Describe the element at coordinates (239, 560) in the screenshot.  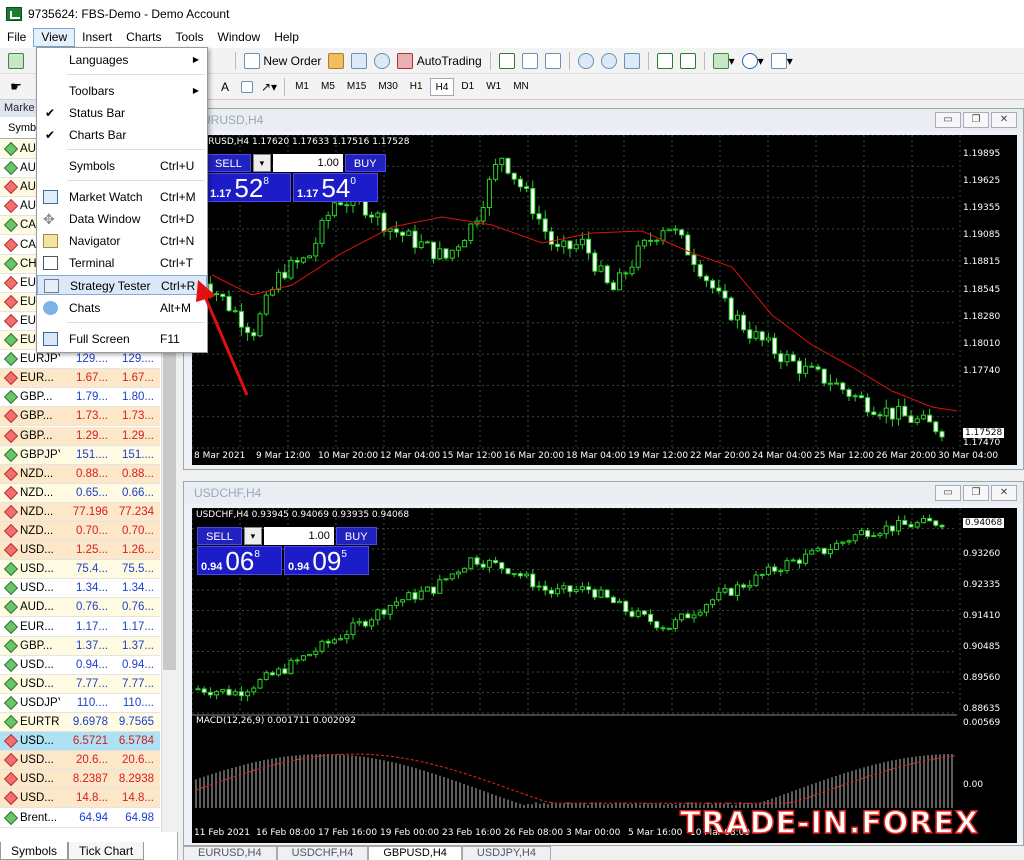
I see `sell-price: 0.94 06 8` at that location.